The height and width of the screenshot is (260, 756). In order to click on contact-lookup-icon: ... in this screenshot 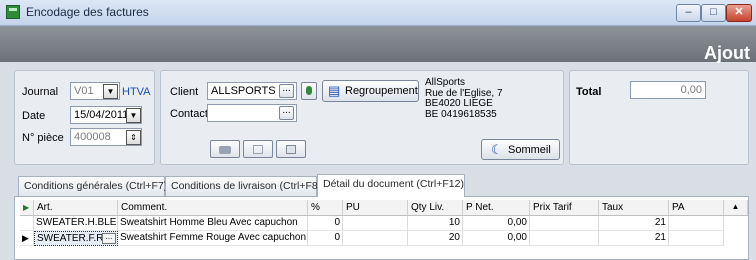, I will do `click(286, 113)`.